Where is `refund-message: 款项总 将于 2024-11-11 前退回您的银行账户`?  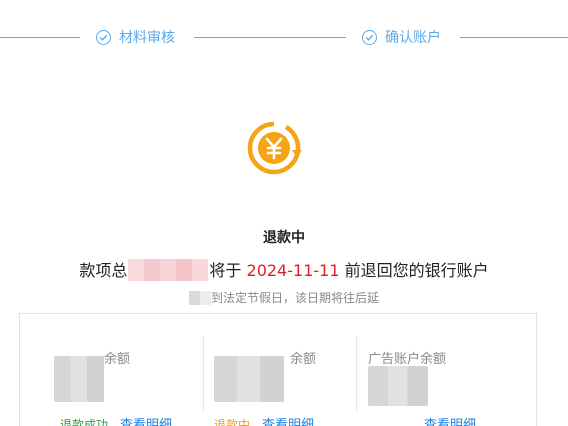 refund-message: 款项总 将于 2024-11-11 前退回您的银行账户 is located at coordinates (284, 270).